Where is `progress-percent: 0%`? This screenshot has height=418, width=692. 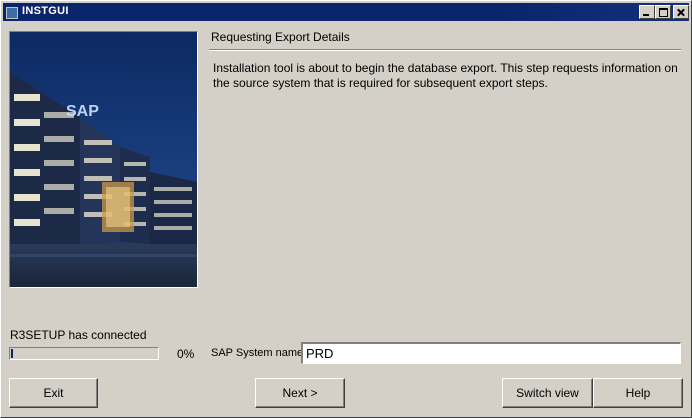 progress-percent: 0% is located at coordinates (186, 354).